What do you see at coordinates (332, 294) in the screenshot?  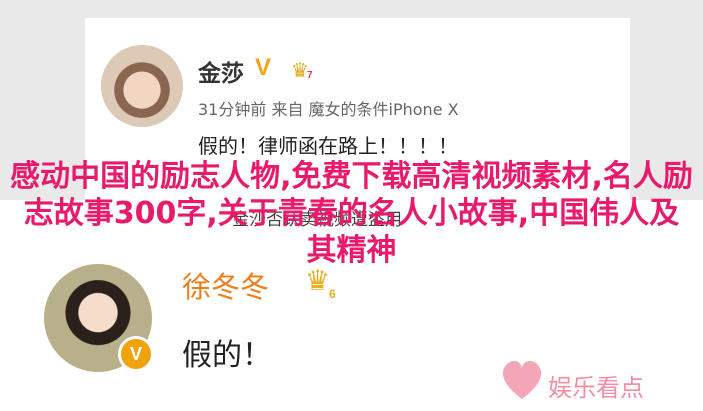 I see `vip-level-badge: 6` at bounding box center [332, 294].